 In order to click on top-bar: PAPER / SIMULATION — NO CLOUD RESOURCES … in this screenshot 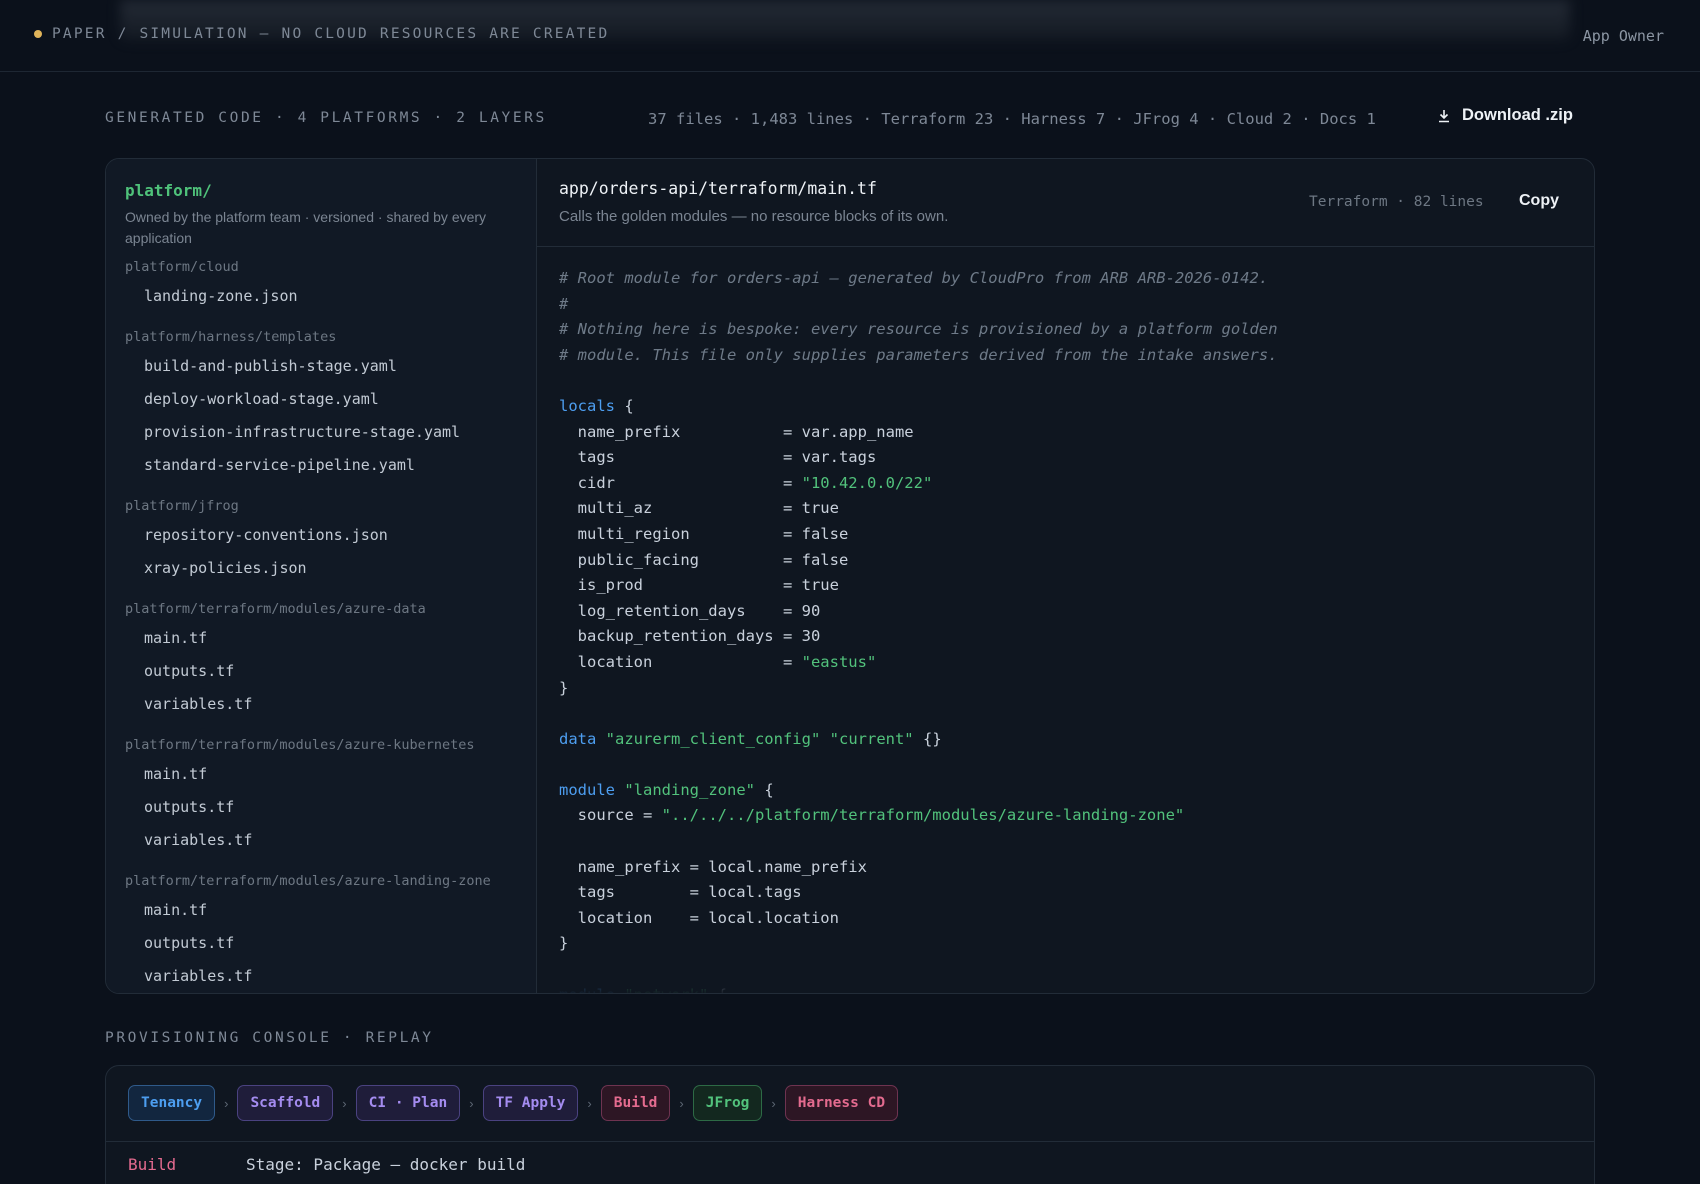, I will do `click(850, 36)`.